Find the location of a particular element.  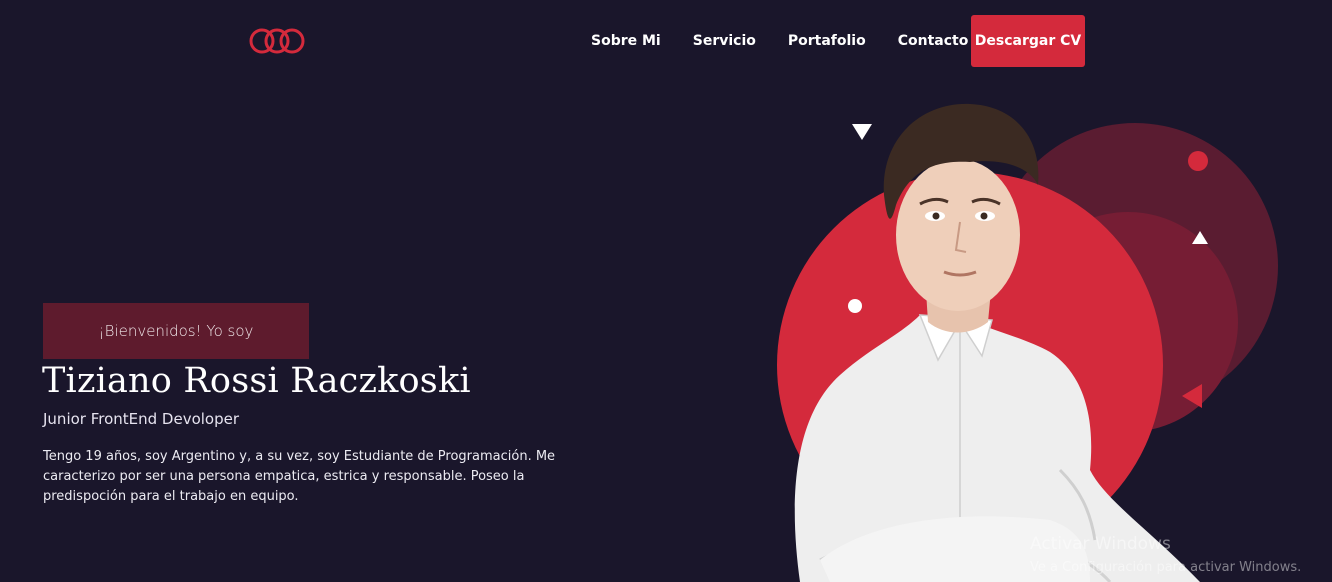

nav-link-contacto: Contacto is located at coordinates (933, 41).